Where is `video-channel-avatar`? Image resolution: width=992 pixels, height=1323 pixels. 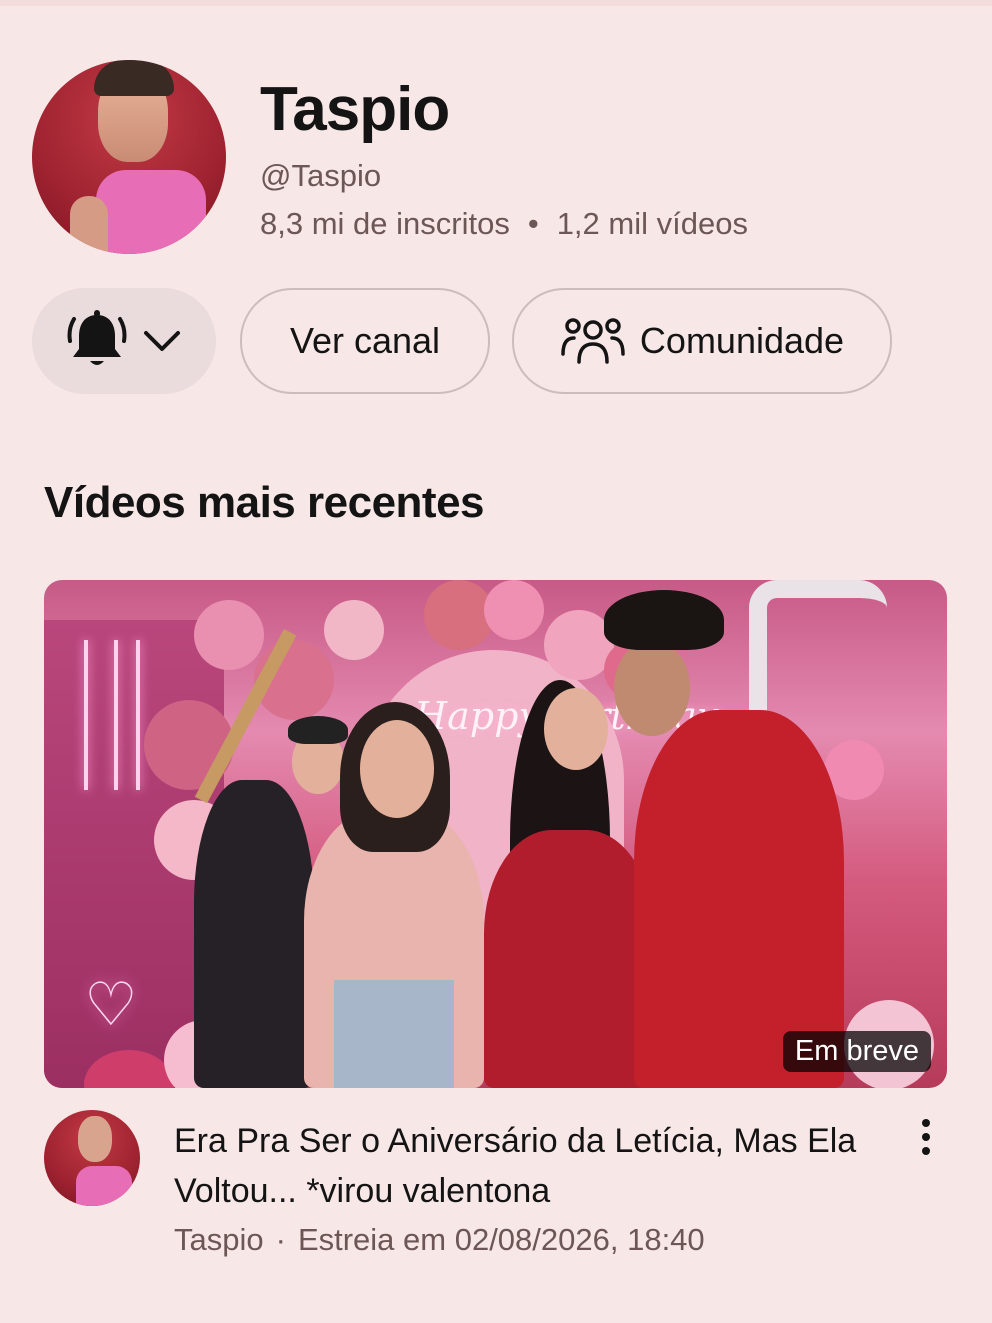
video-channel-avatar is located at coordinates (92, 1158).